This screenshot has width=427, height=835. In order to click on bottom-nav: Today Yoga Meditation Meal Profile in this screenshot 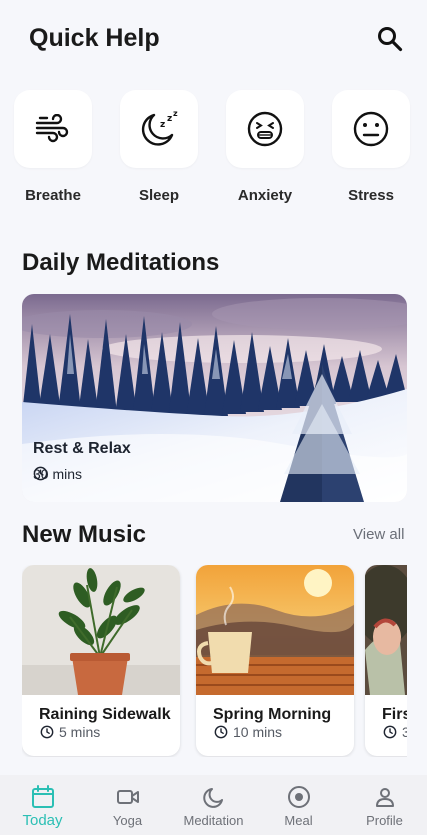, I will do `click(213, 805)`.